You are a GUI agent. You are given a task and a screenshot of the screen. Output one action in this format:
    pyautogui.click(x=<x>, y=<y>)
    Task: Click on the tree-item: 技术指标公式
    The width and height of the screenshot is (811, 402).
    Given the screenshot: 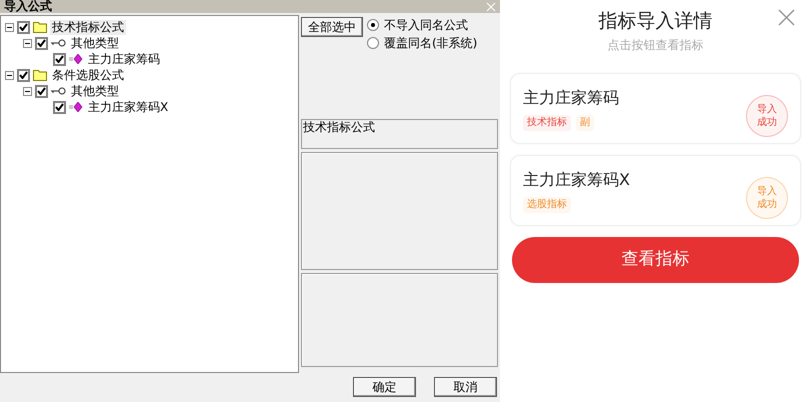 What is the action you would take?
    pyautogui.click(x=88, y=27)
    